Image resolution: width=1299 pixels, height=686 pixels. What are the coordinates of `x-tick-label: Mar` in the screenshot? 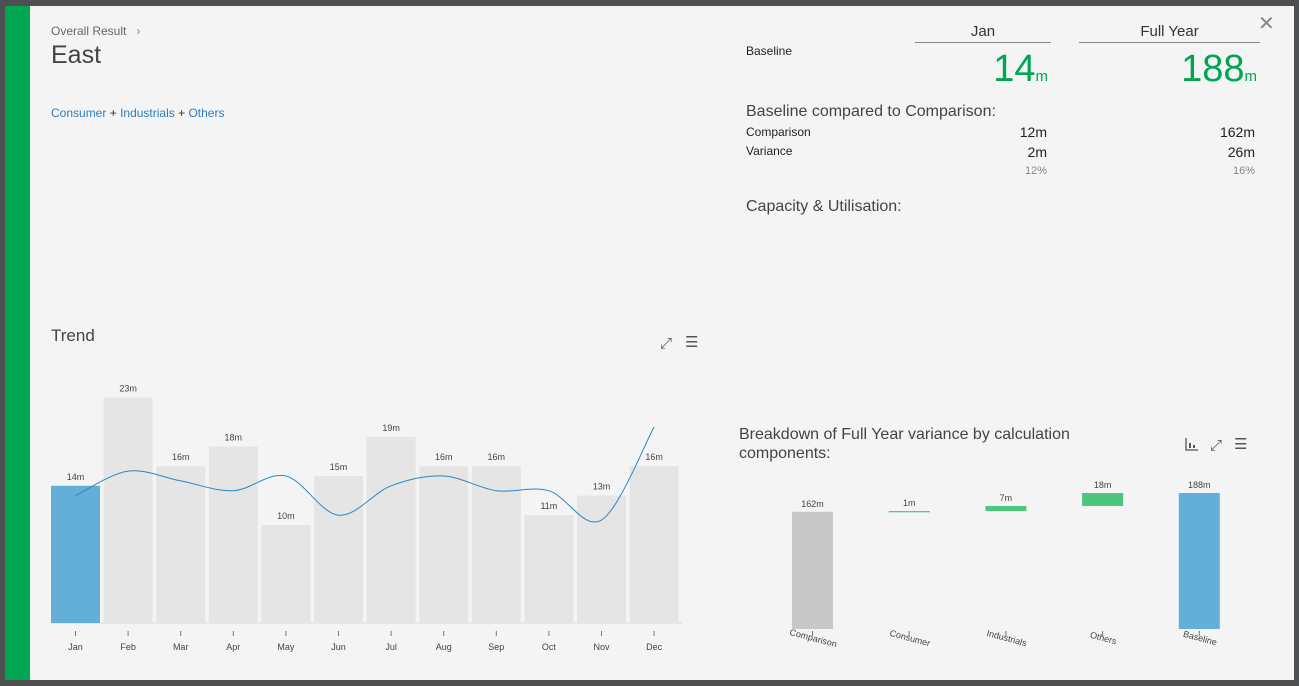 It's located at (181, 647).